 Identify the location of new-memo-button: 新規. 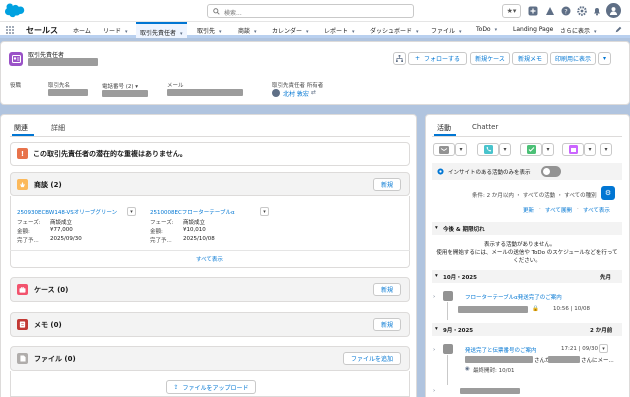
(386, 324).